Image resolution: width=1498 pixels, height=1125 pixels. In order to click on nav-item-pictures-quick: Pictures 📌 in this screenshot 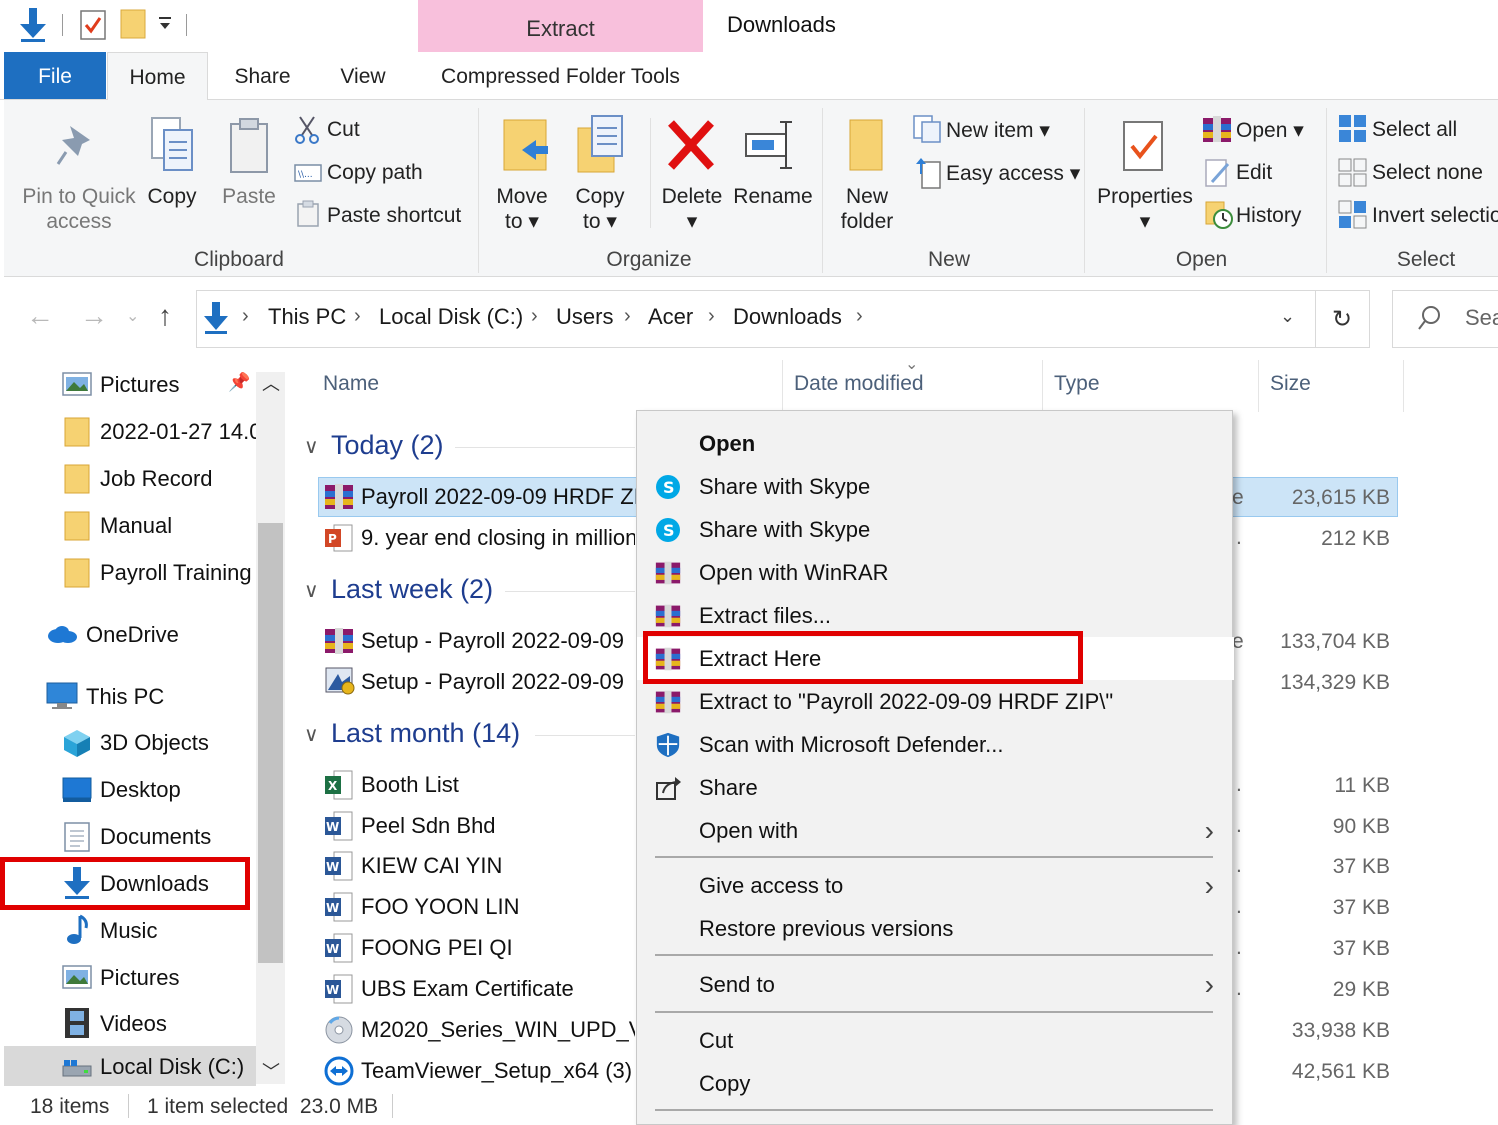, I will do `click(158, 384)`.